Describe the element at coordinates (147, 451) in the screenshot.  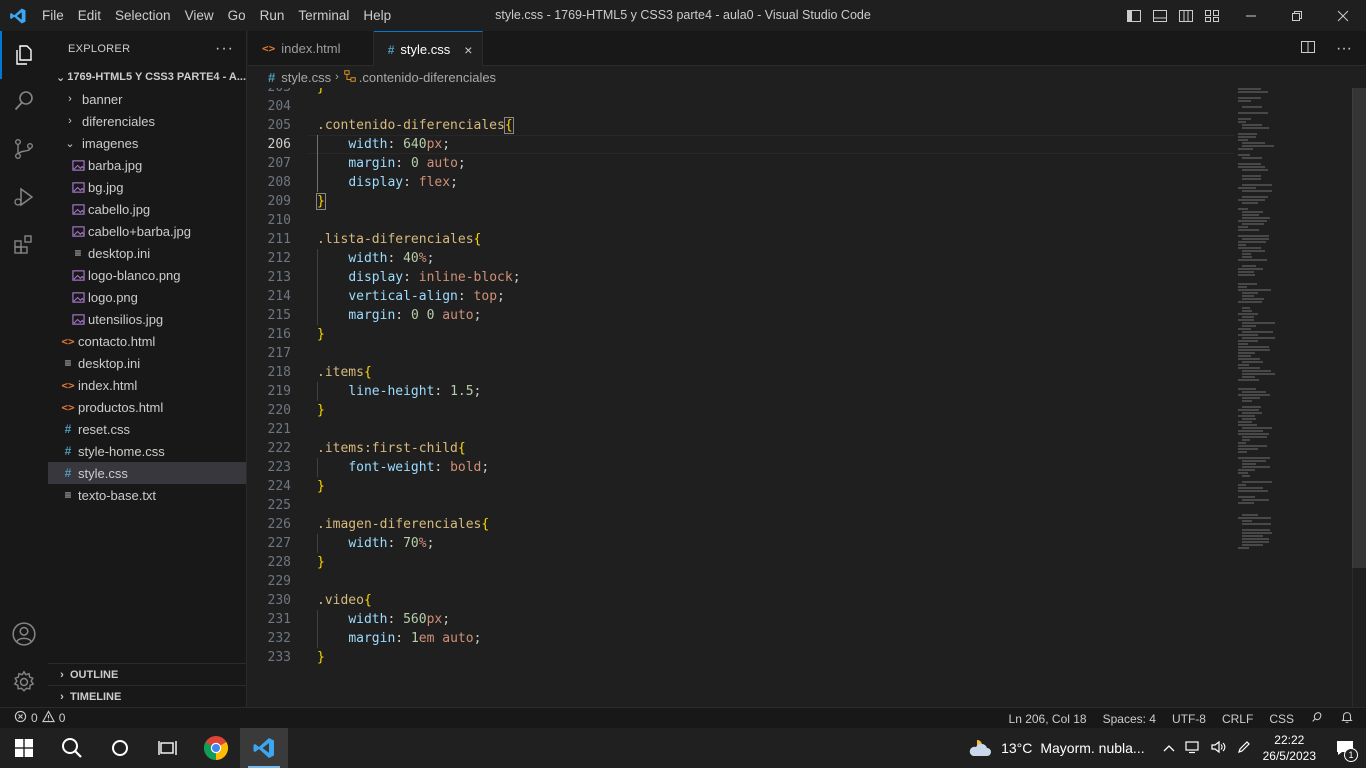
I see `file-item: # style-home.css` at that location.